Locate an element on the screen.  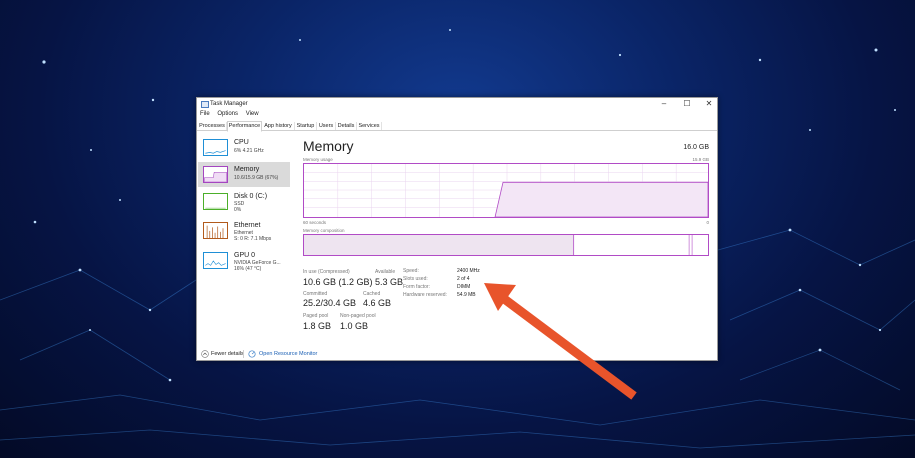
memory-composition-label: Memory composition is located at coordinates (324, 230).